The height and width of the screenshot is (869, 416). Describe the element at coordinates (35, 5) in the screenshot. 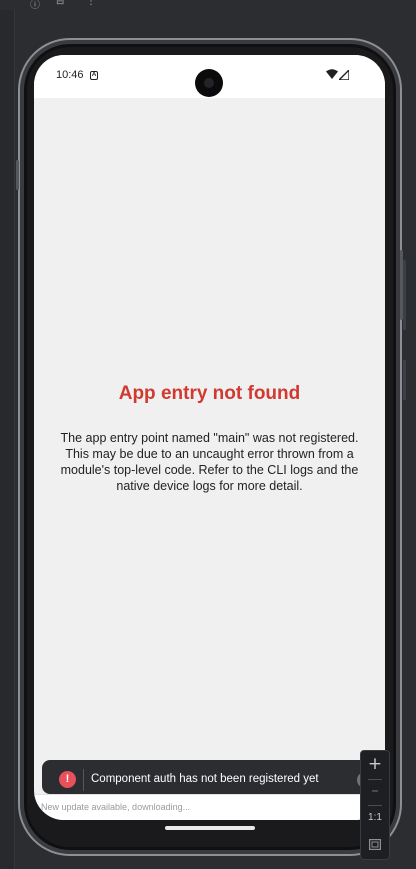

I see `info-icon: ⓘ` at that location.